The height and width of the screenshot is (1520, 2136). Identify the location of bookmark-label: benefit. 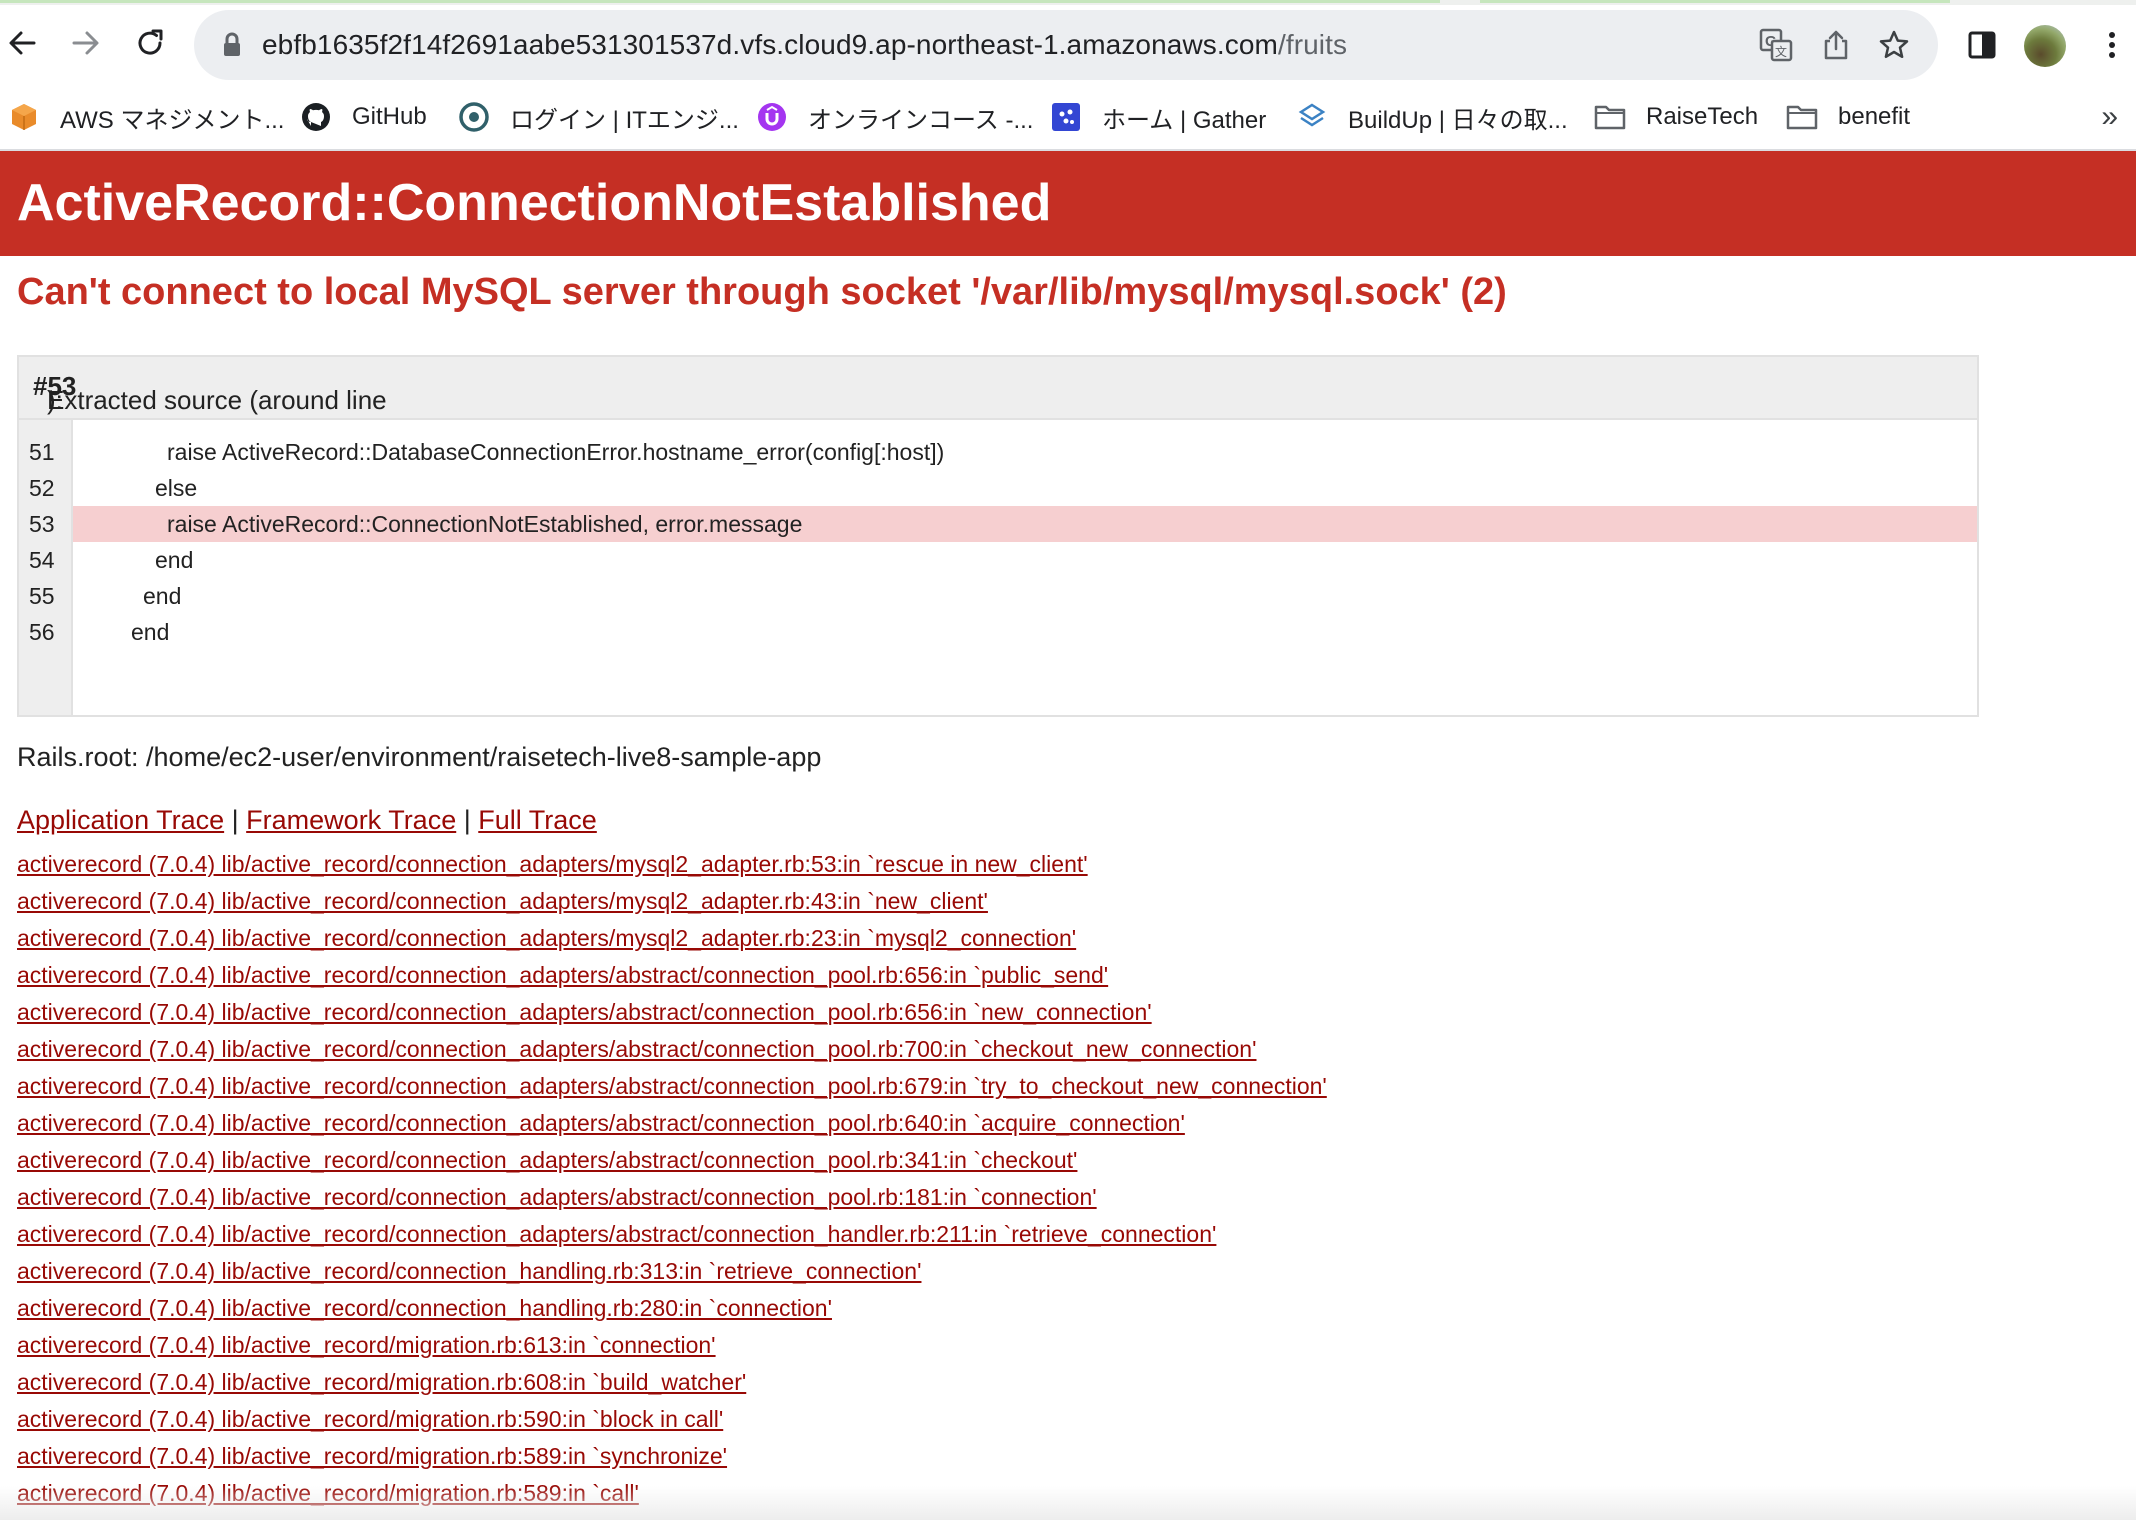
(1874, 116).